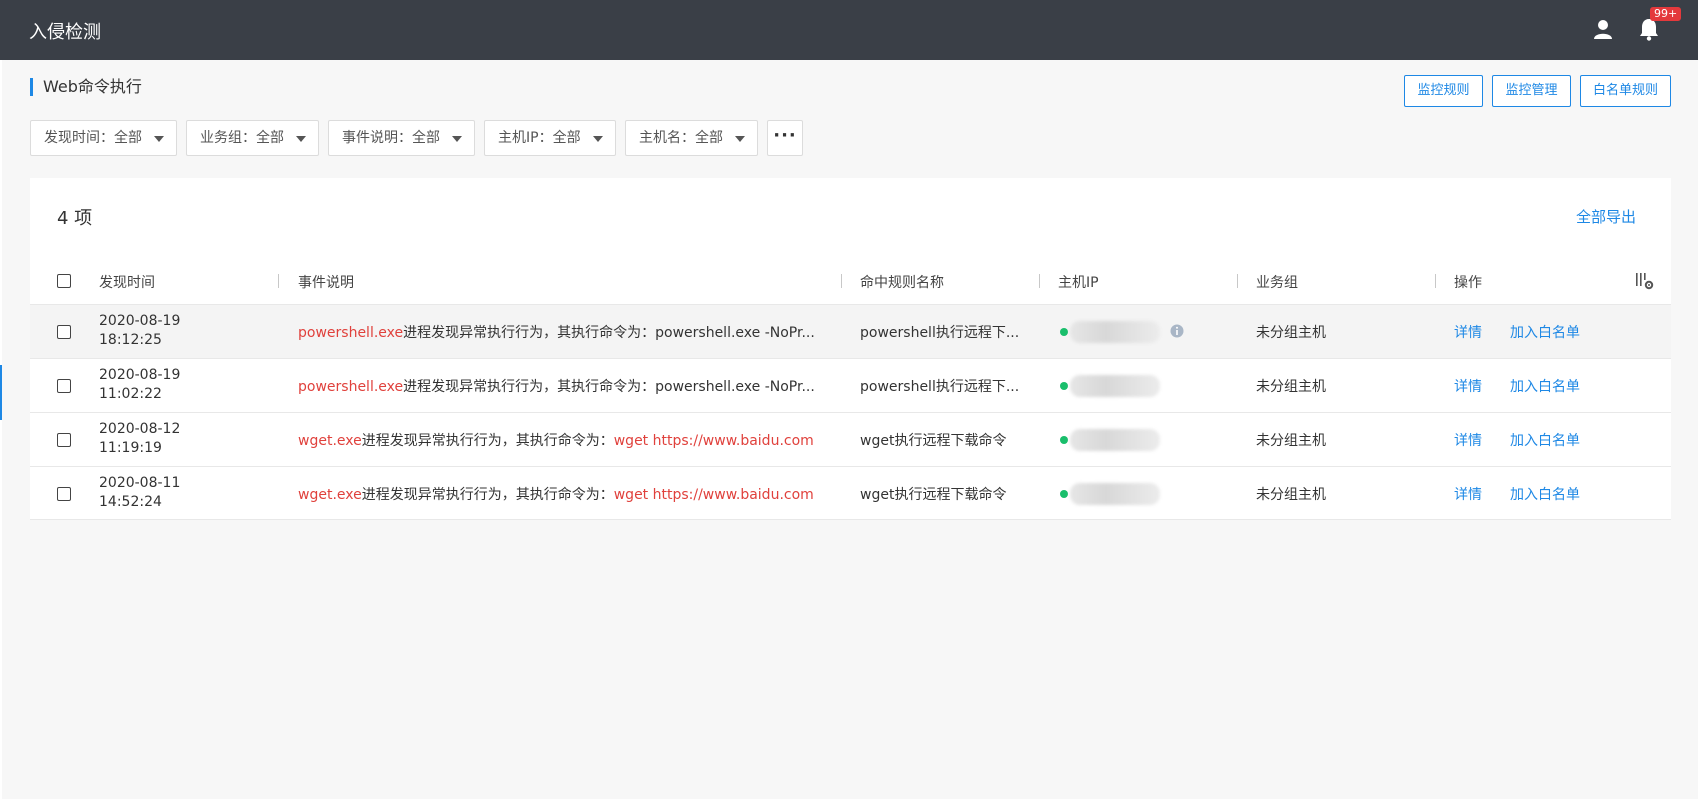 The height and width of the screenshot is (799, 1698). What do you see at coordinates (242, 138) in the screenshot?
I see `filter-business-group-label: 业务组：全部` at bounding box center [242, 138].